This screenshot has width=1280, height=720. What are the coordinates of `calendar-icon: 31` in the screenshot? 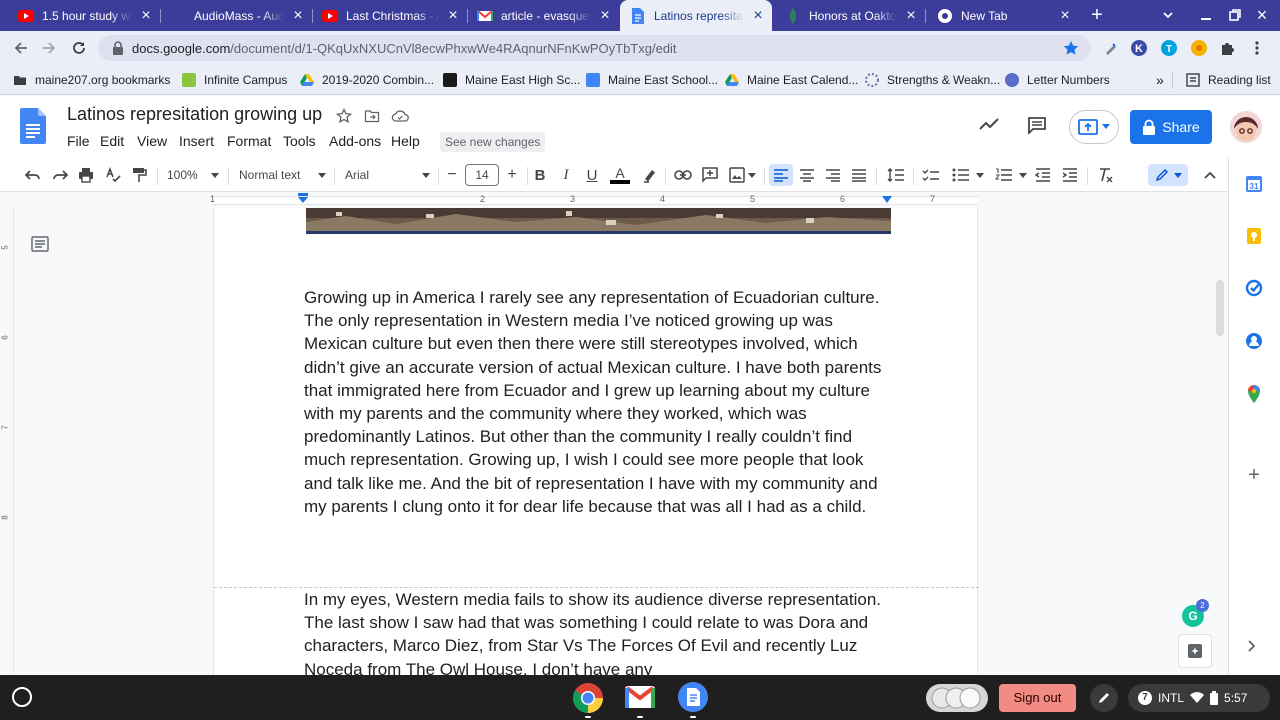 It's located at (1254, 184).